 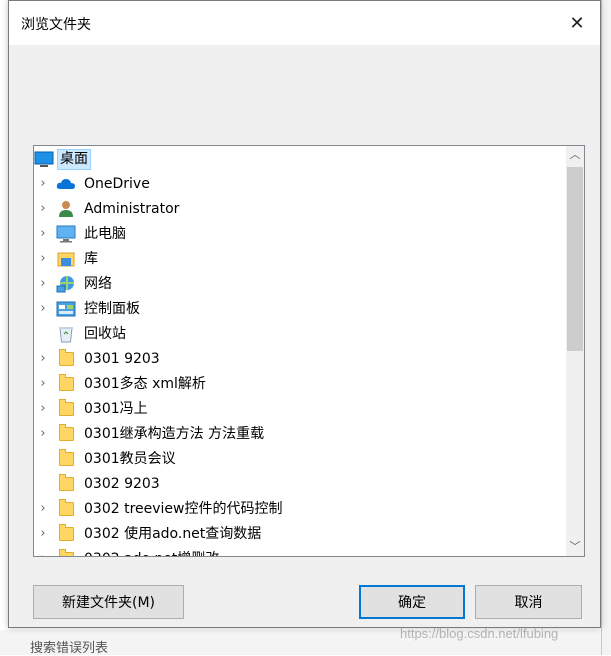 What do you see at coordinates (122, 484) in the screenshot?
I see `tree-item-label: 0302 9203` at bounding box center [122, 484].